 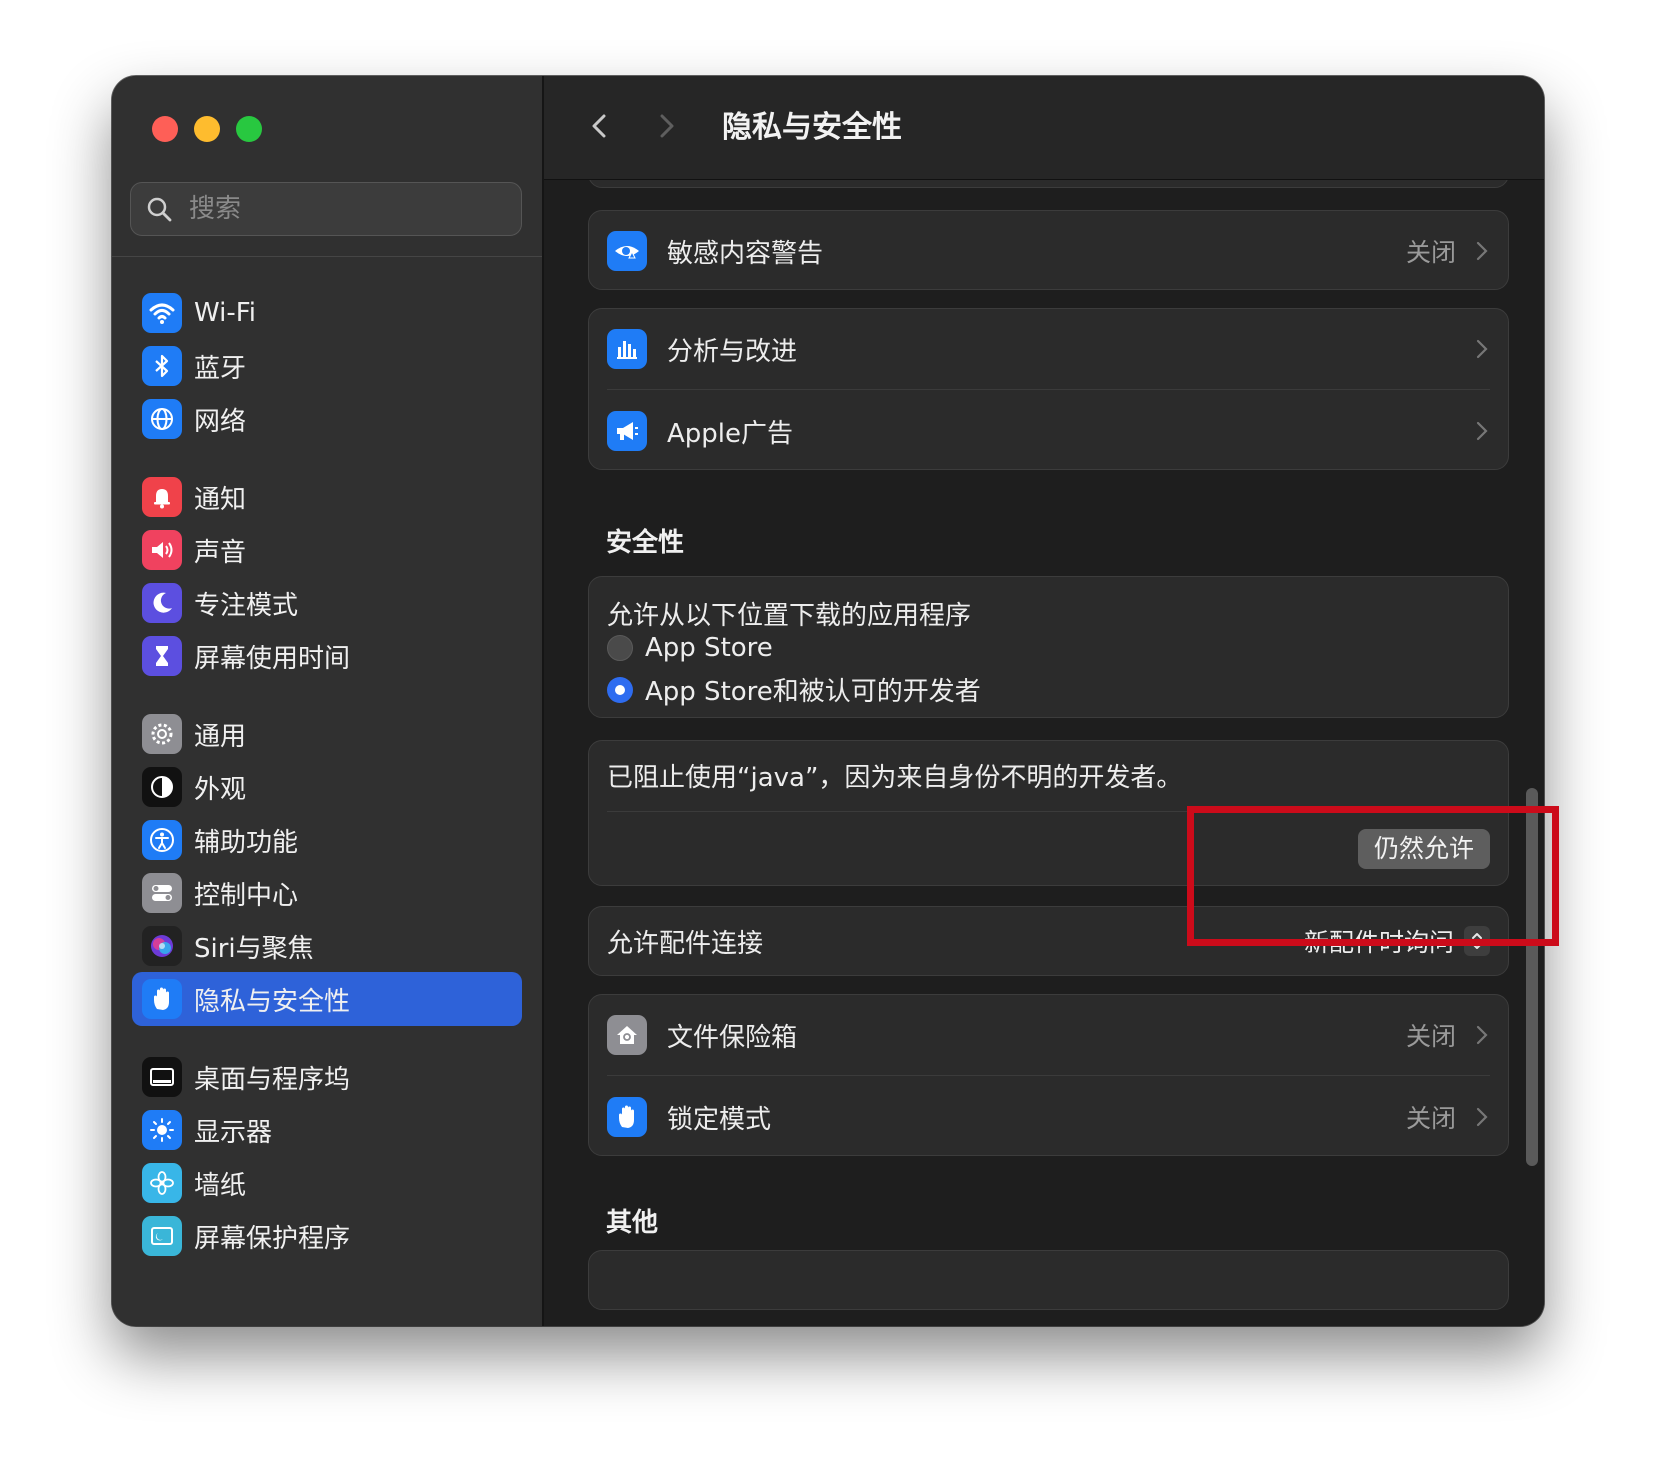 What do you see at coordinates (246, 842) in the screenshot?
I see `sidebar-item-label: 辅助功能` at bounding box center [246, 842].